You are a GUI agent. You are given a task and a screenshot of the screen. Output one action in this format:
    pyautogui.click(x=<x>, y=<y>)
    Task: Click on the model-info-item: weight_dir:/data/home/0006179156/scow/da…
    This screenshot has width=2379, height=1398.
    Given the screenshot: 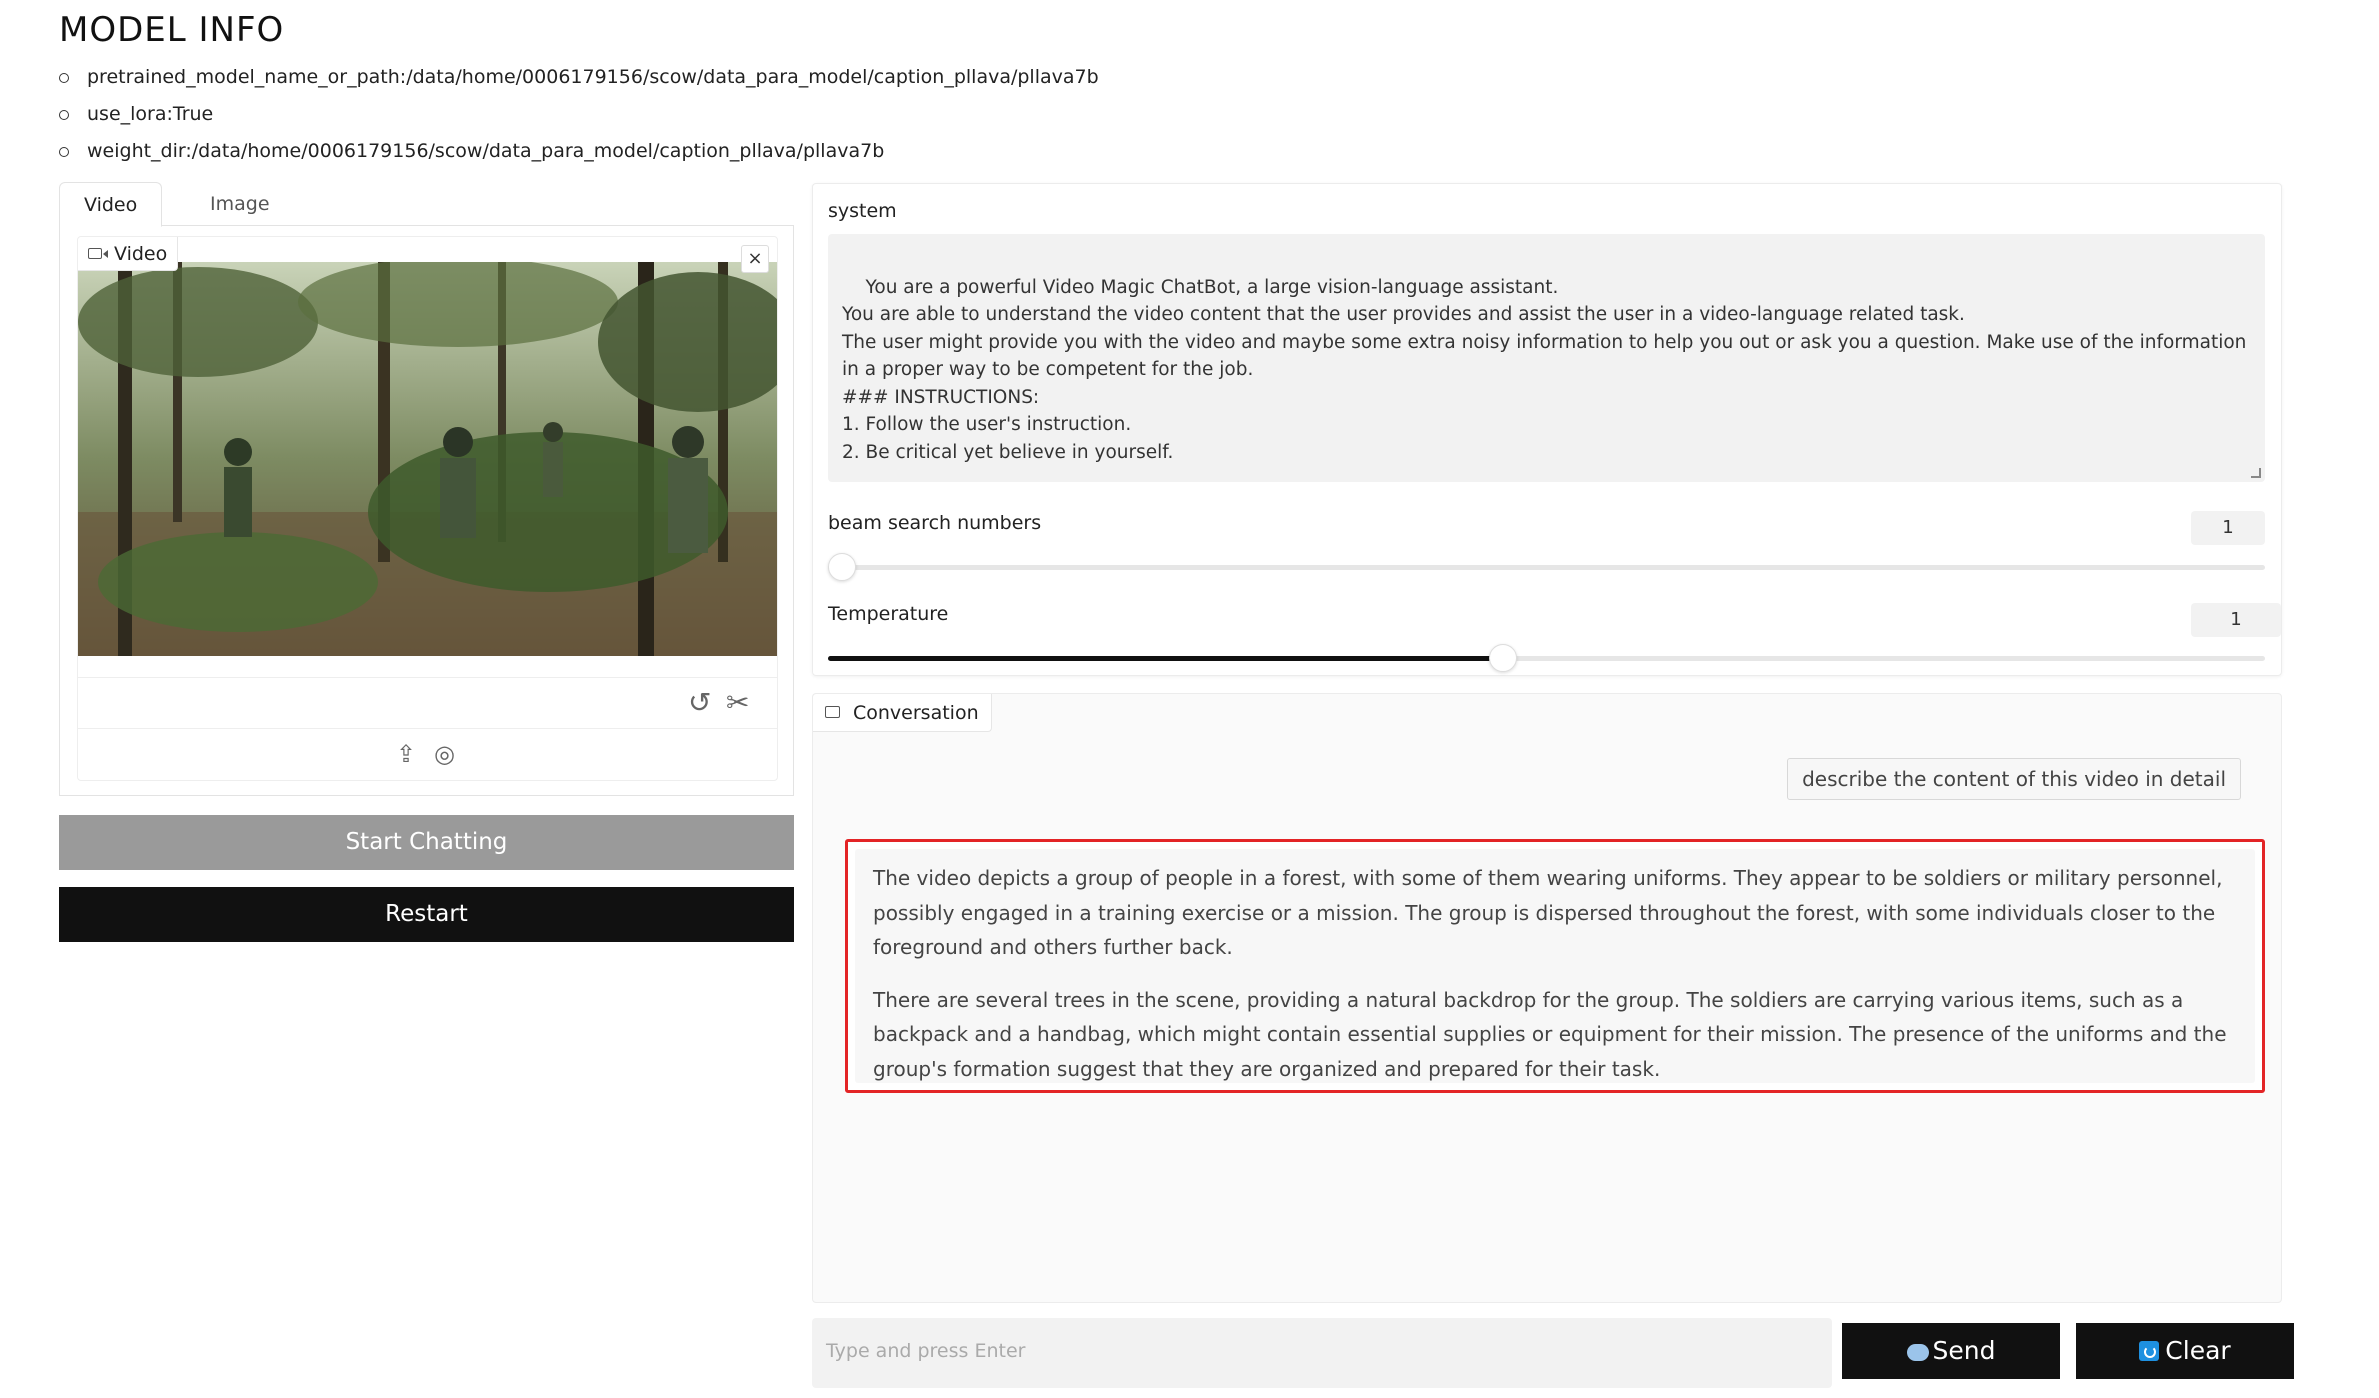 What is the action you would take?
    pyautogui.click(x=579, y=156)
    